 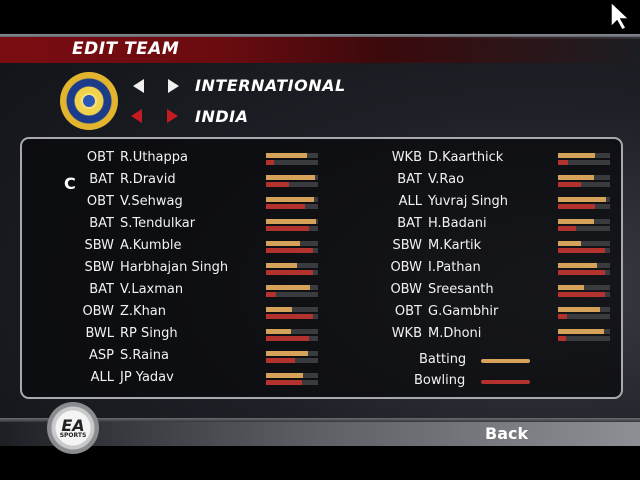 What do you see at coordinates (320, 315) in the screenshot?
I see `player-row: OBT G.Gambhir` at bounding box center [320, 315].